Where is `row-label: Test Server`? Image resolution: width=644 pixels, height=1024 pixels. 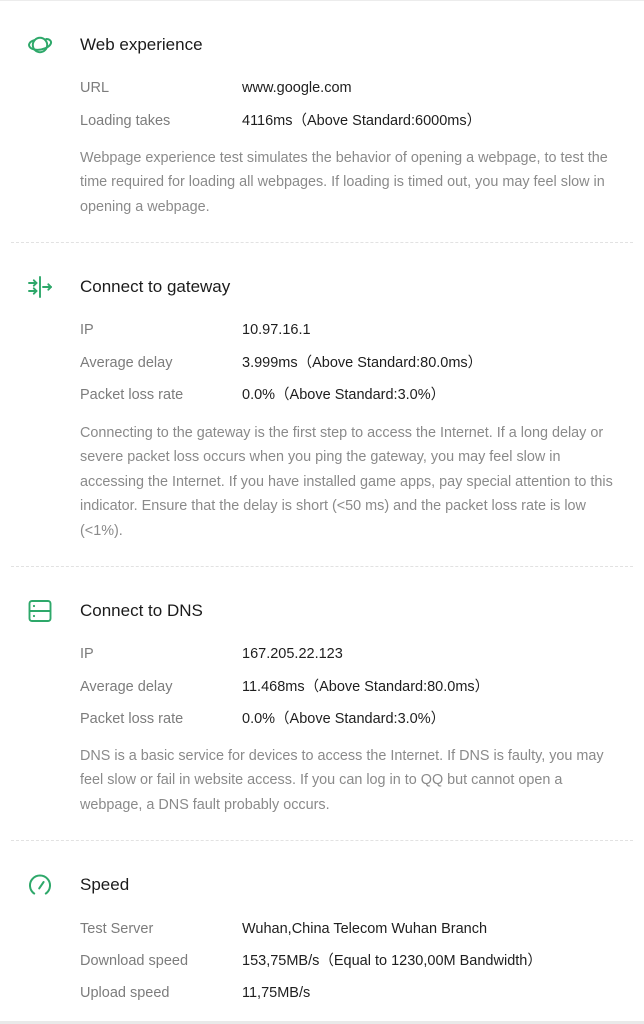
row-label: Test Server is located at coordinates (117, 929).